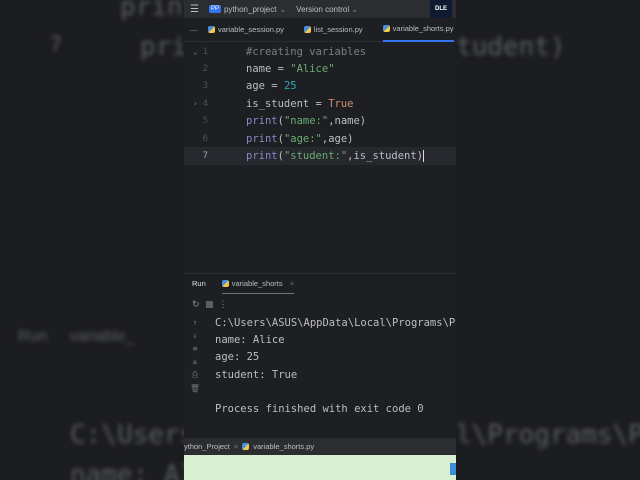 This screenshot has width=640, height=480. What do you see at coordinates (195, 103) in the screenshot?
I see `chevron-right-icon: ›` at bounding box center [195, 103].